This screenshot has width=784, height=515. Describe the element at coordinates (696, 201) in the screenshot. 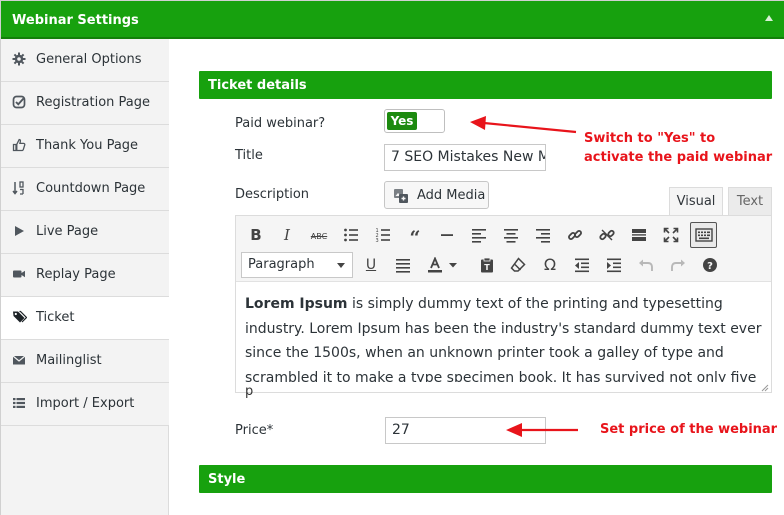

I see `tab-visual: Visual` at that location.